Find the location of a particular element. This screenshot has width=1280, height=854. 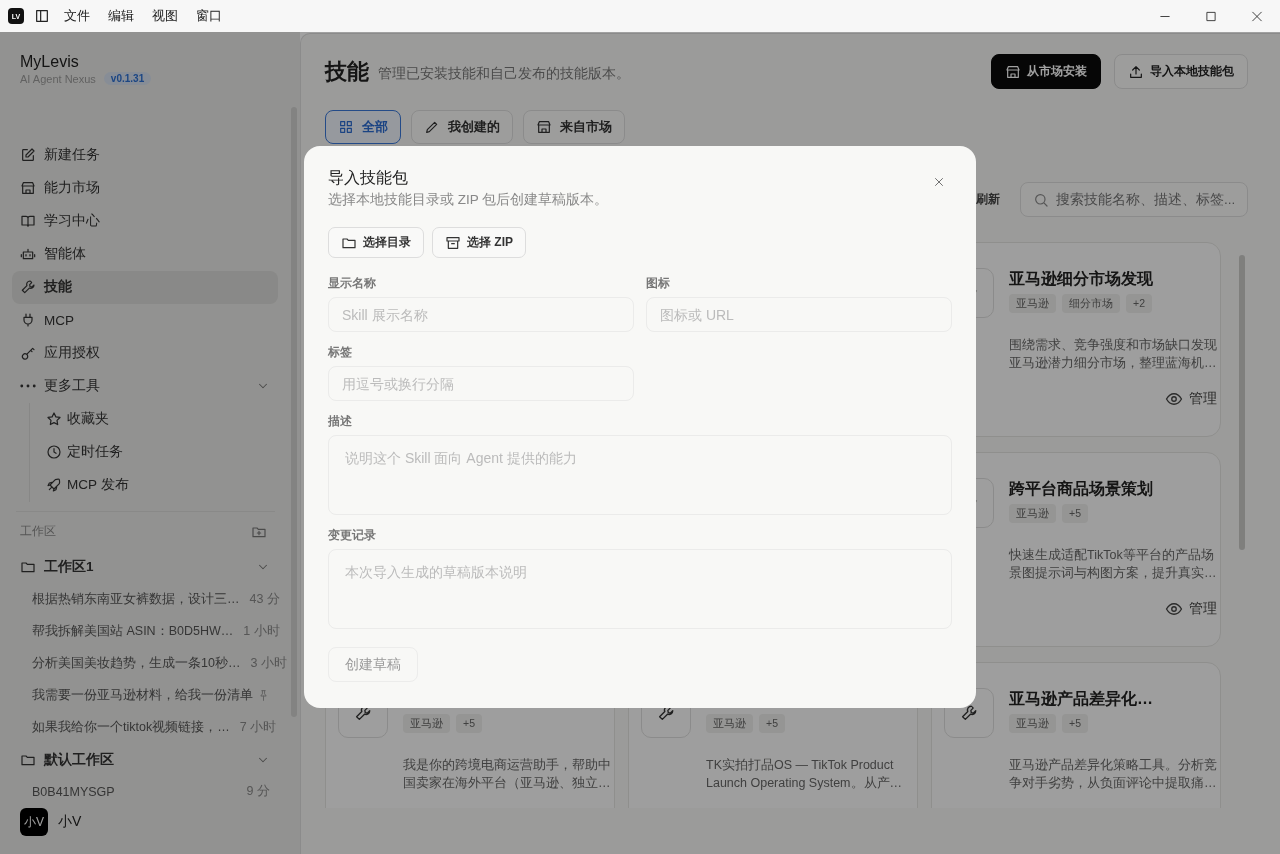

task-item: 帮我拆解美国站 ASIN：B0D5HW… 1 小时 is located at coordinates (150, 631).